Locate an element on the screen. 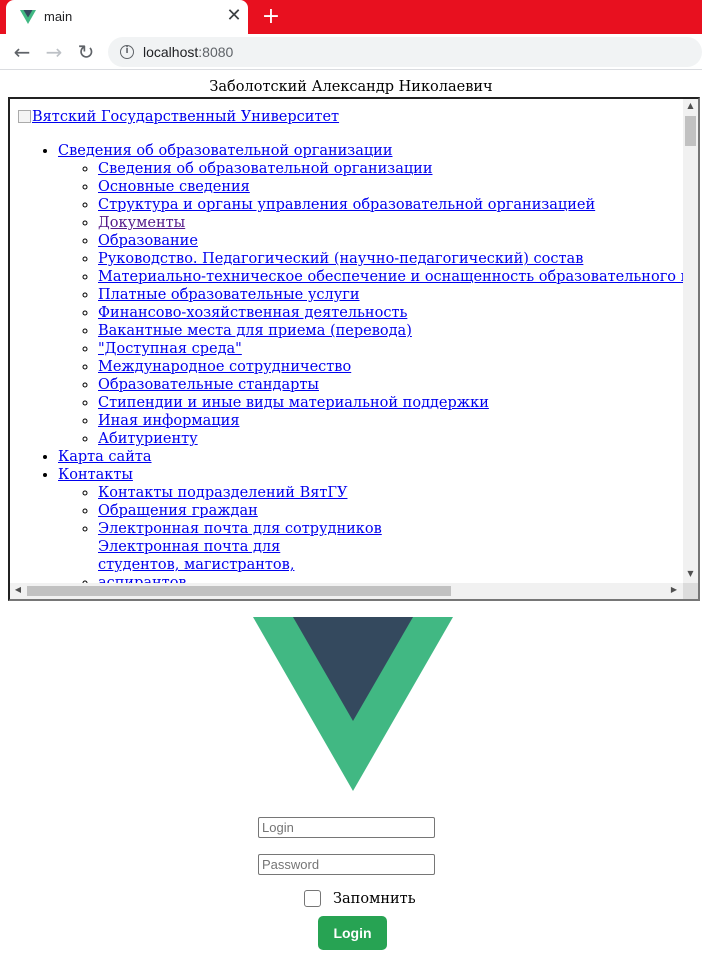 Image resolution: width=702 pixels, height=971 pixels. submenu-link: Образование is located at coordinates (148, 241).